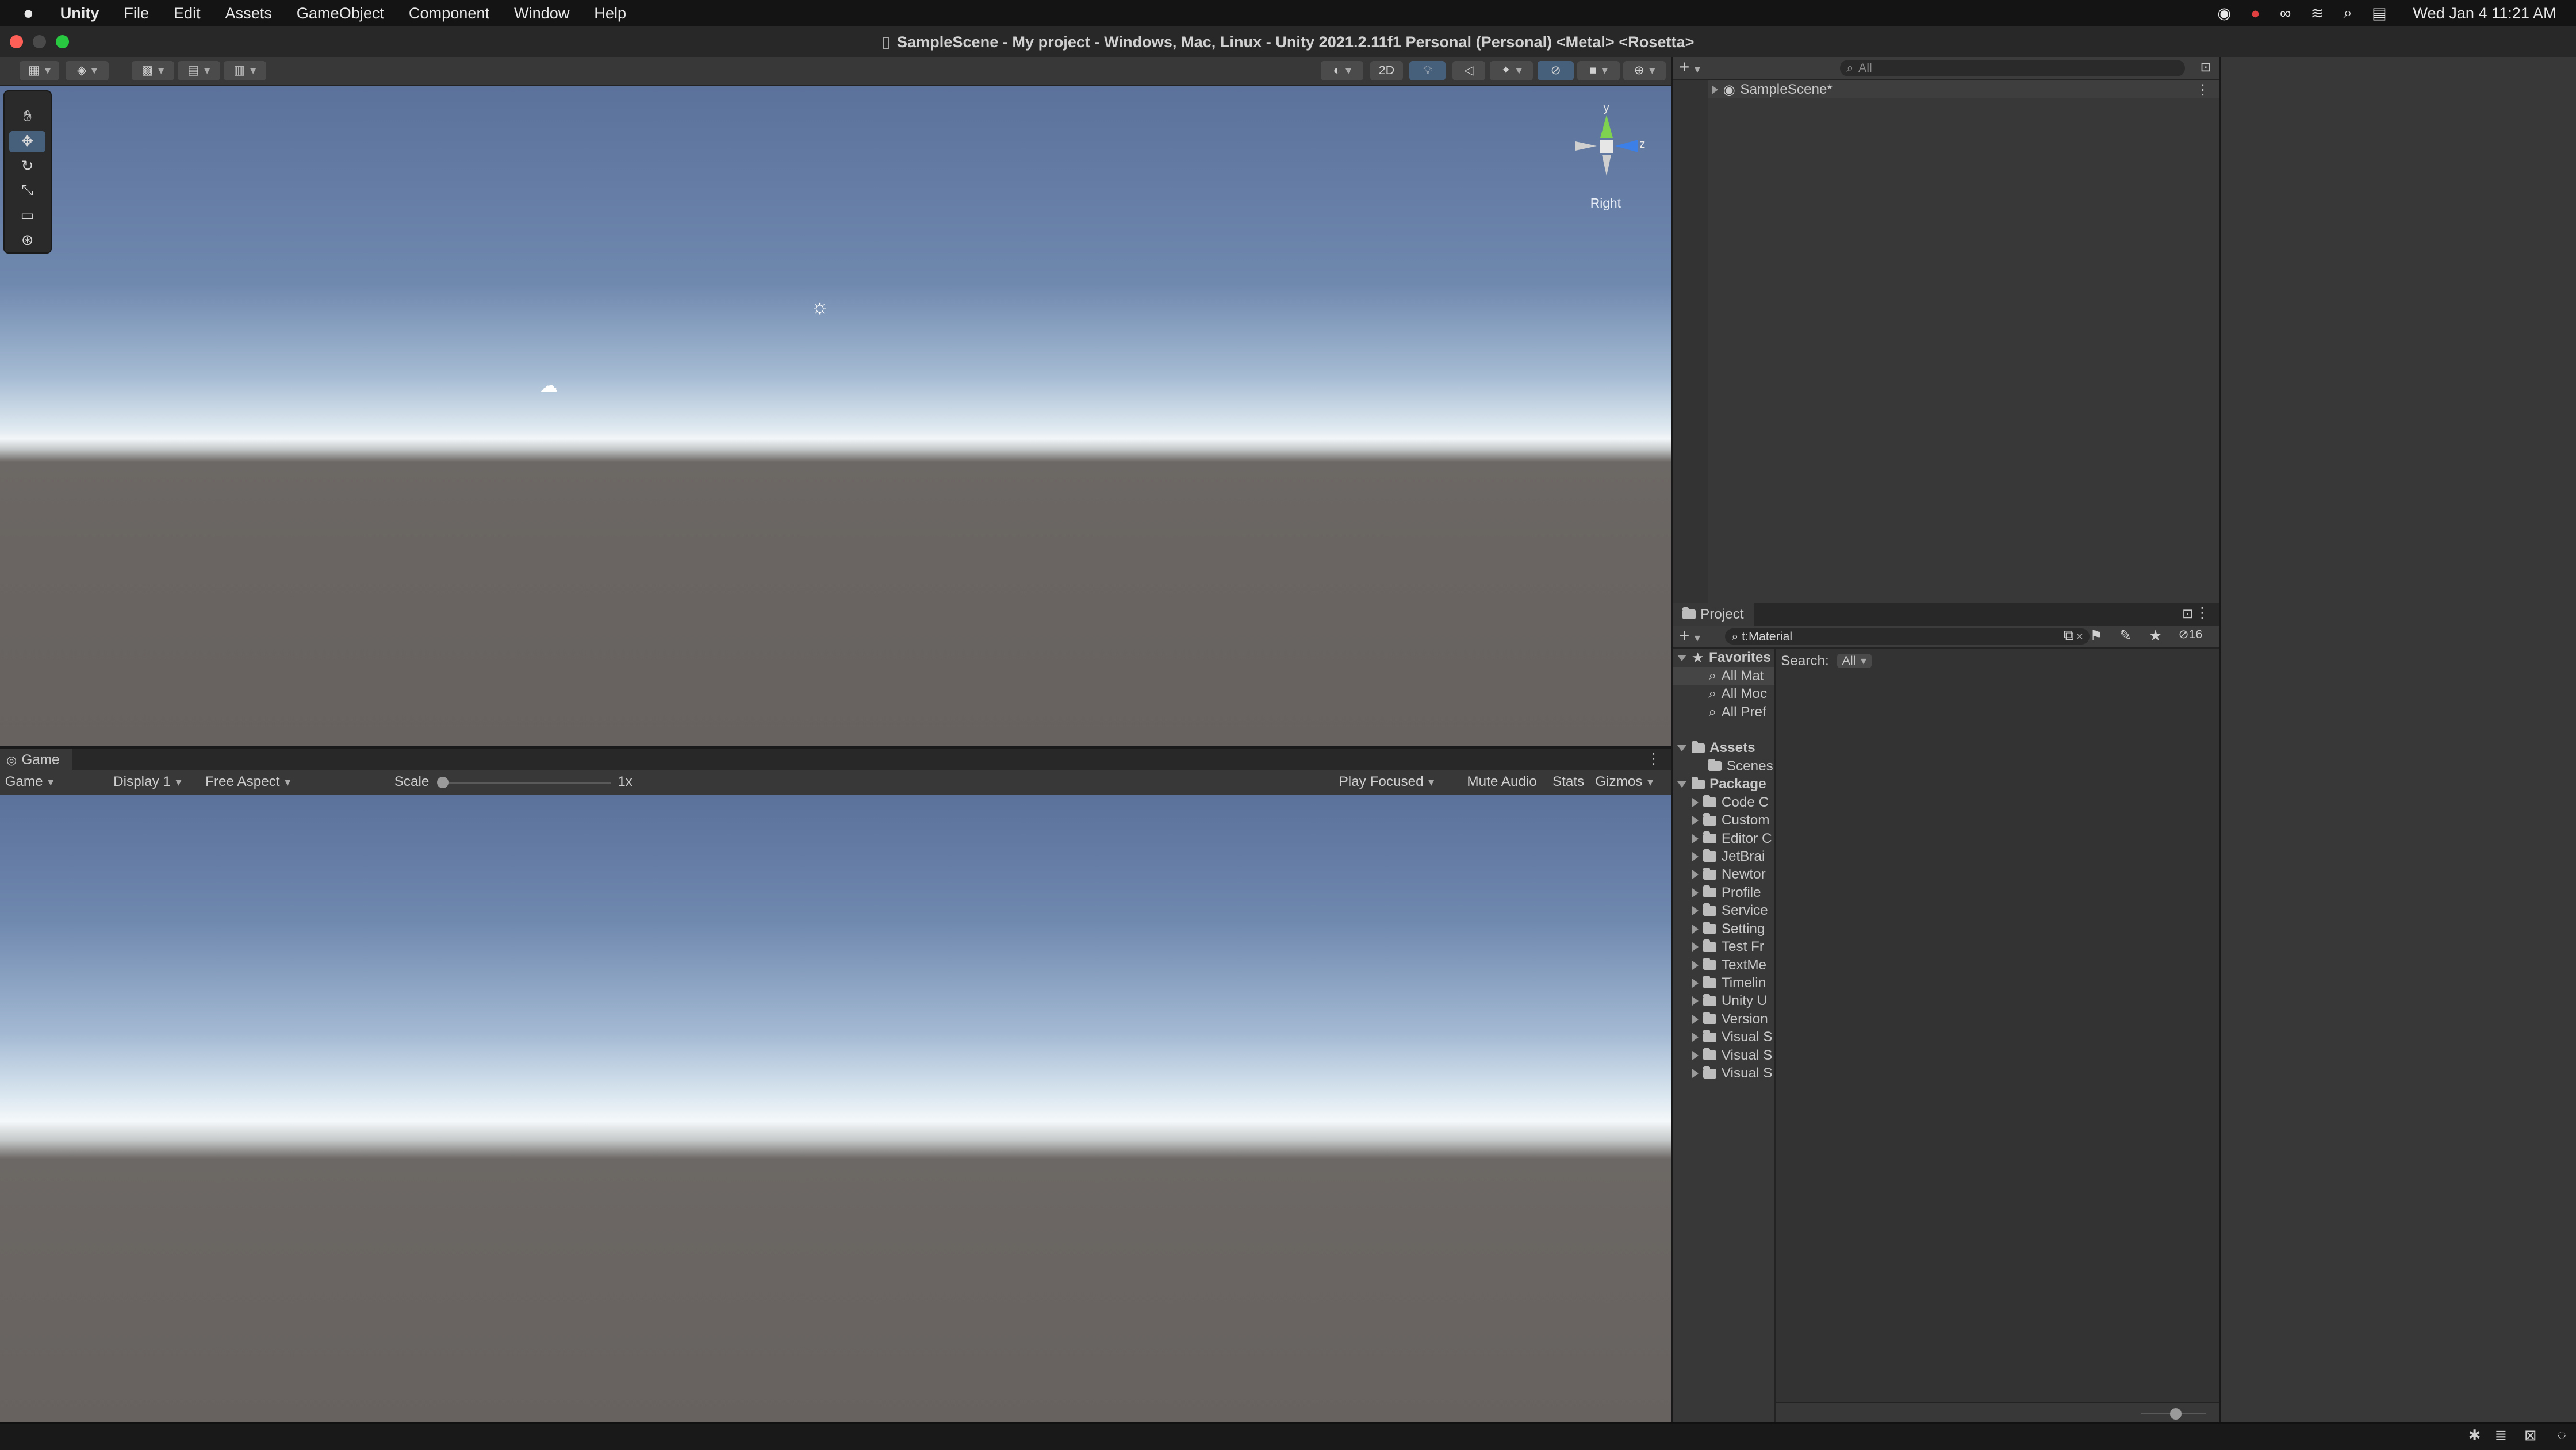  I want to click on tree-package-item: TextMe, so click(1719, 965).